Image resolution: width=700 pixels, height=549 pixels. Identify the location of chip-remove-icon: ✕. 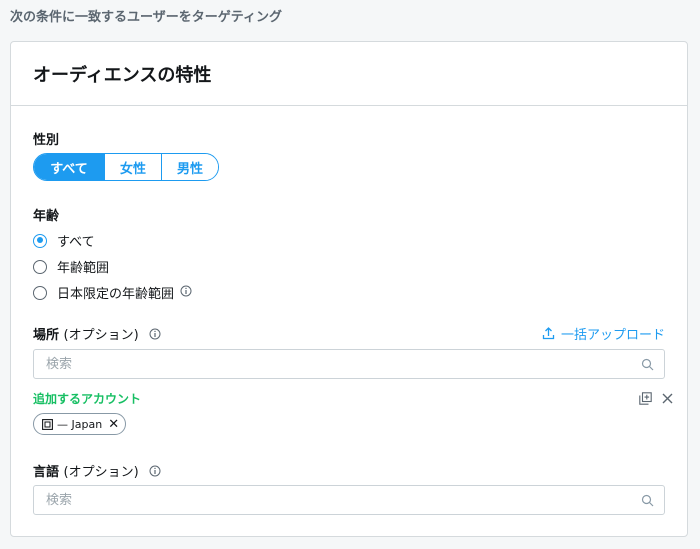
(113, 424).